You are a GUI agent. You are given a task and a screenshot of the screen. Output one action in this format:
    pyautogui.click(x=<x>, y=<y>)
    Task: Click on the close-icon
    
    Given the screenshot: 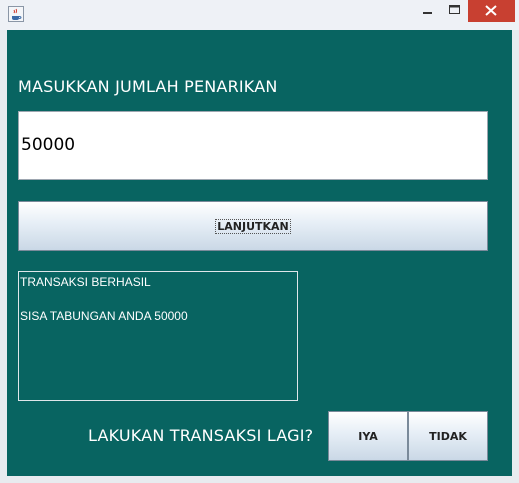 What is the action you would take?
    pyautogui.click(x=491, y=10)
    